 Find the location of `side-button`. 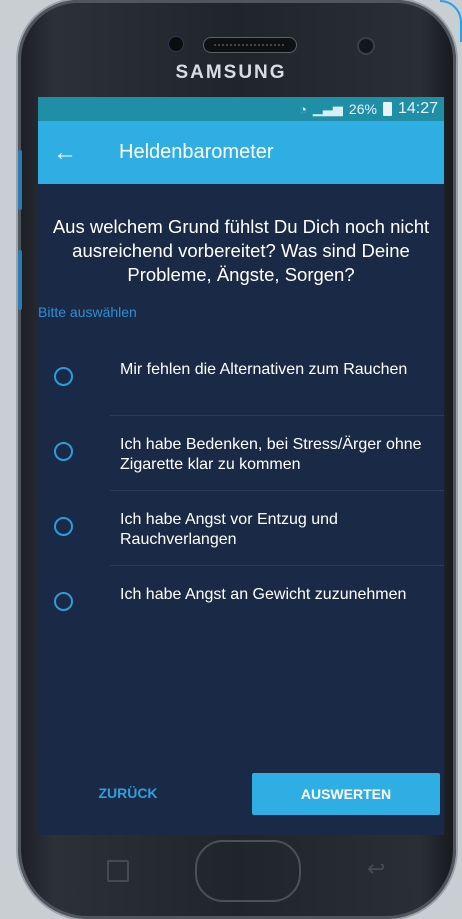

side-button is located at coordinates (20, 280).